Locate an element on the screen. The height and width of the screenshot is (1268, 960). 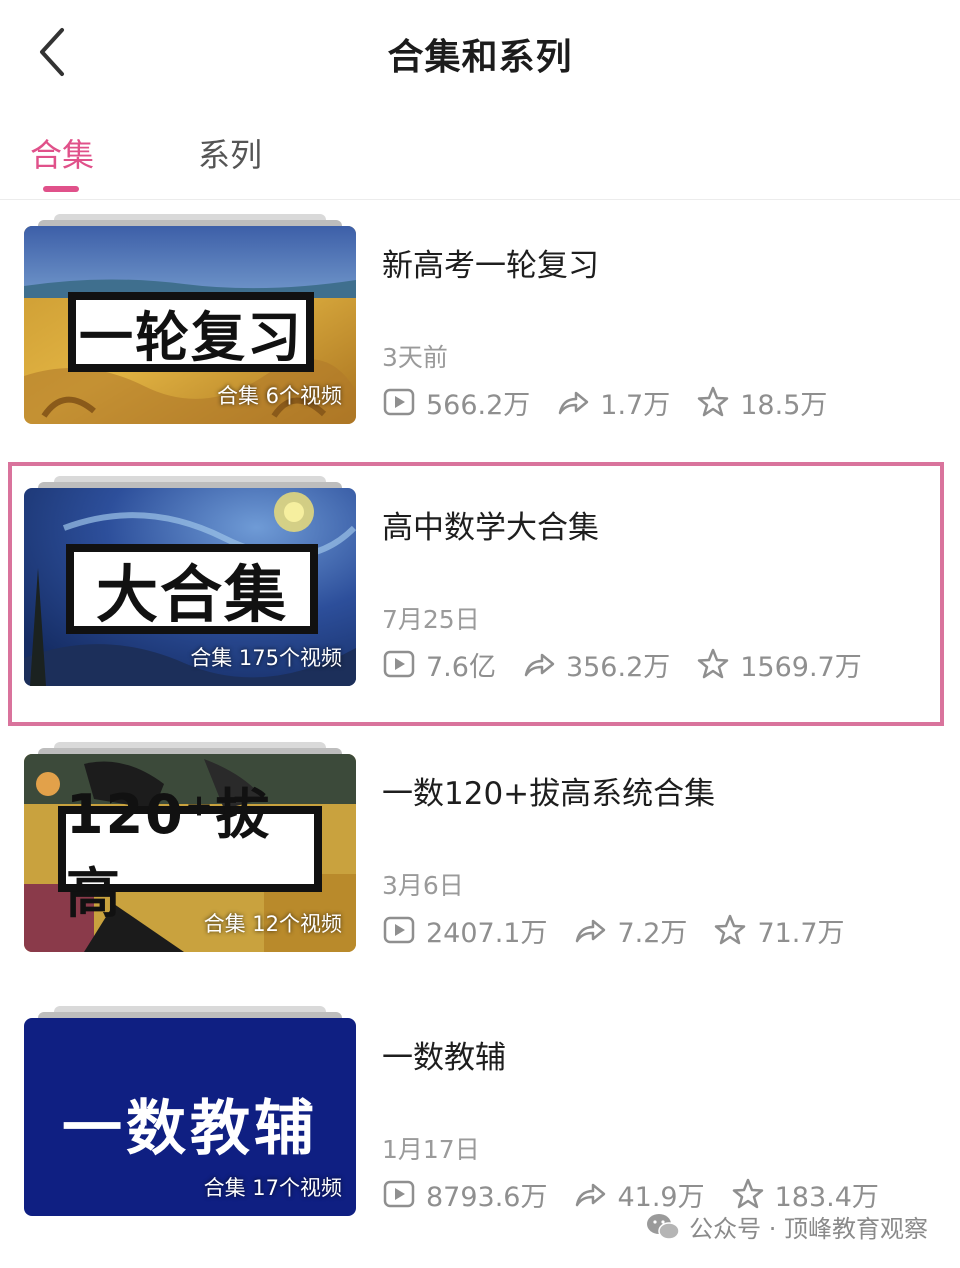
collection-title: 新高考一轮复习 is located at coordinates (490, 266).